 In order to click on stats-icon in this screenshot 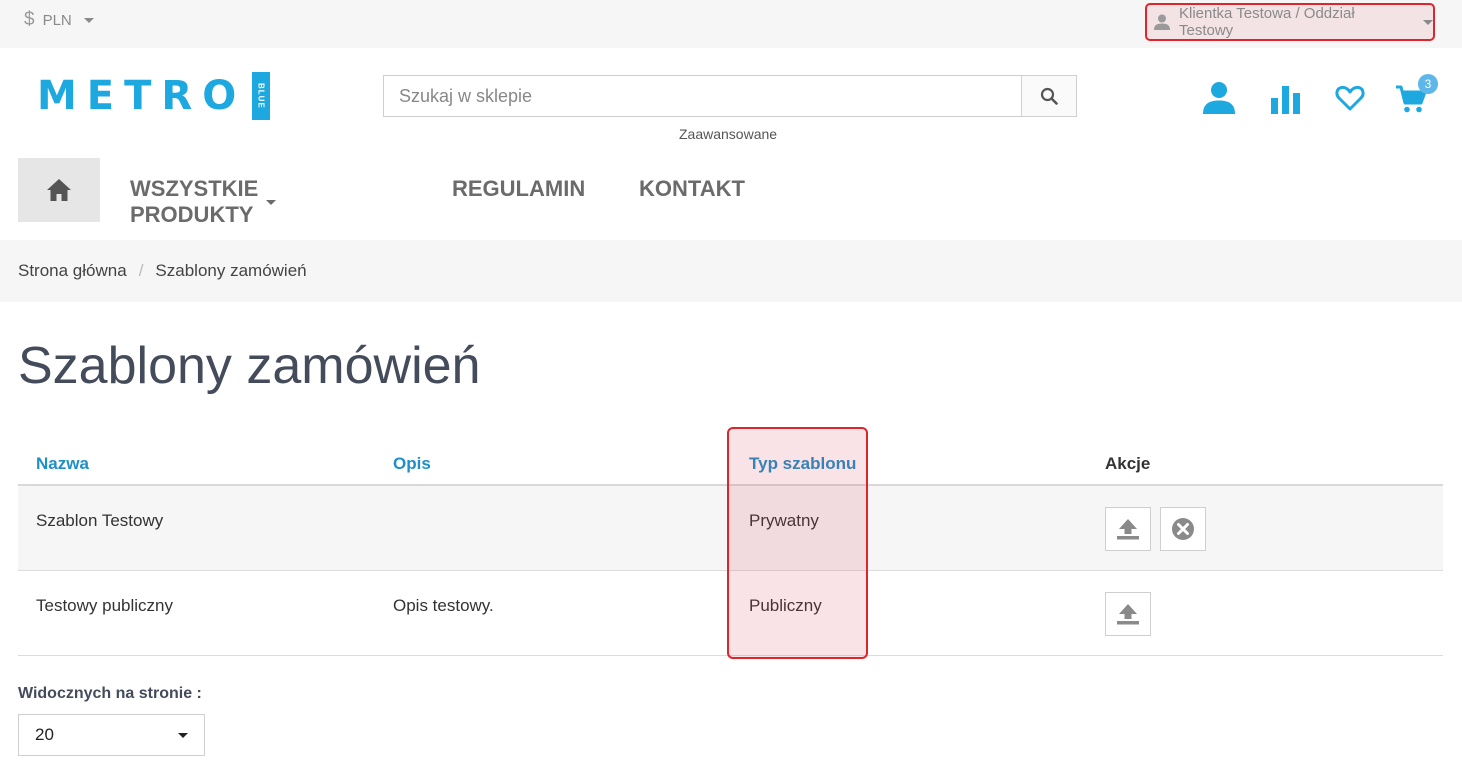, I will do `click(1285, 100)`.